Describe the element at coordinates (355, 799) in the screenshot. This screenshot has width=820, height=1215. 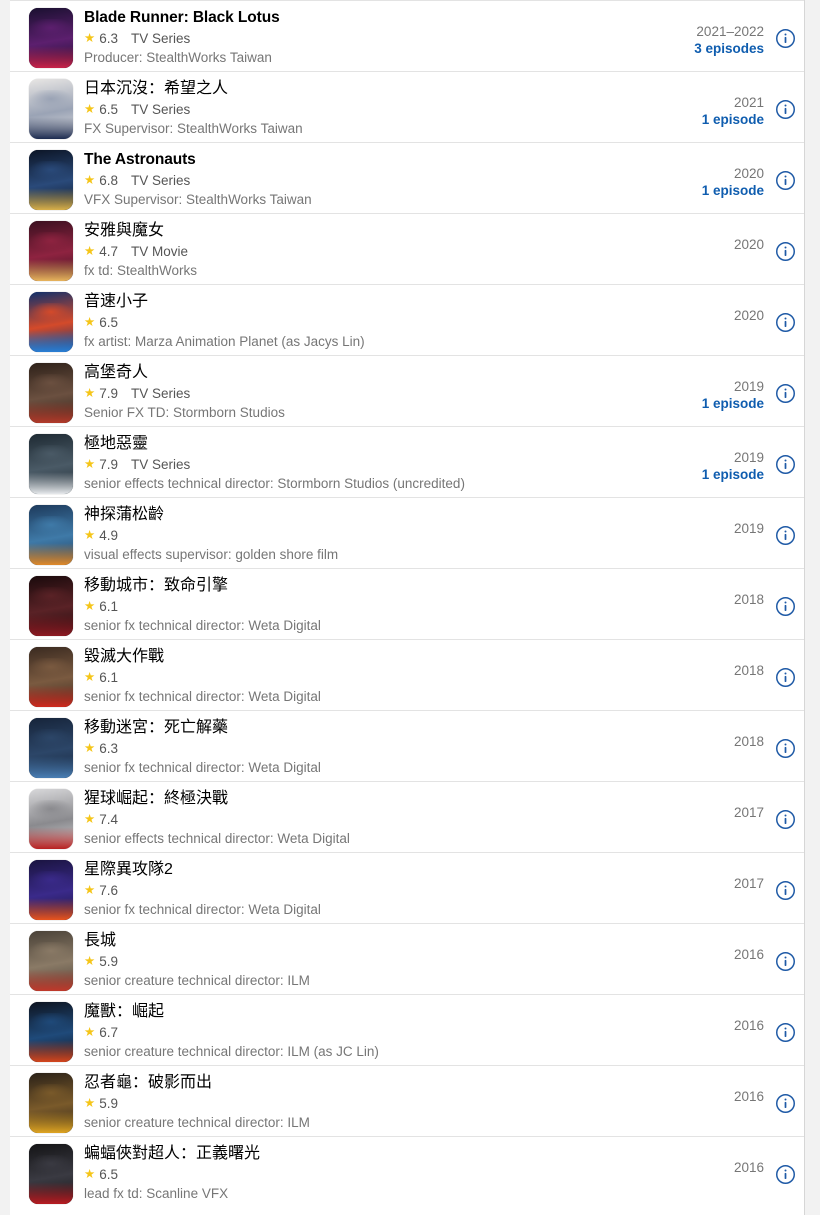
I see `credit-title: 猩球崛起：終極決戰` at that location.